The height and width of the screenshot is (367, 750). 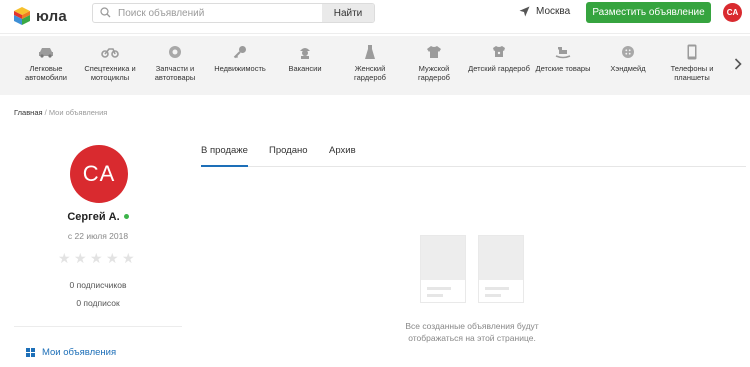 I want to click on logo-text: юла, so click(x=51, y=16).